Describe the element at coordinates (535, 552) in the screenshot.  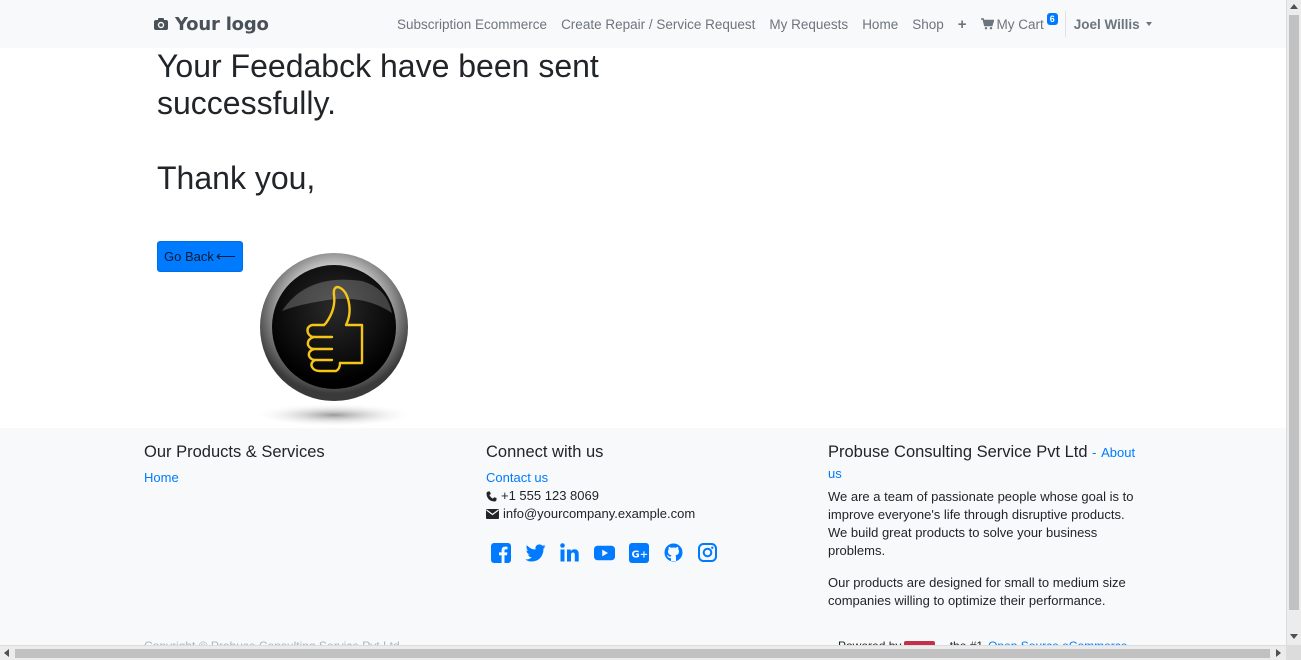
I see `twitter-icon` at that location.